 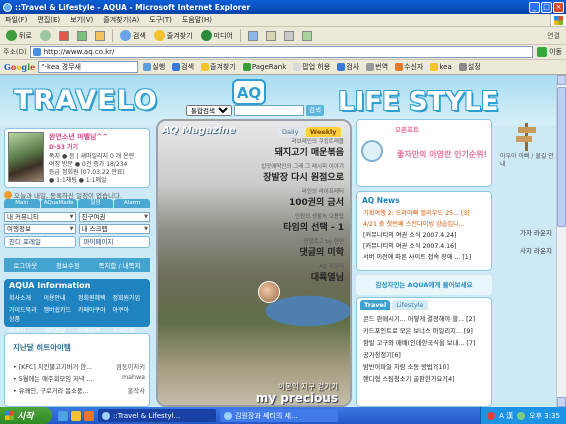 I want to click on menu-file: 파일(F), so click(x=16, y=20).